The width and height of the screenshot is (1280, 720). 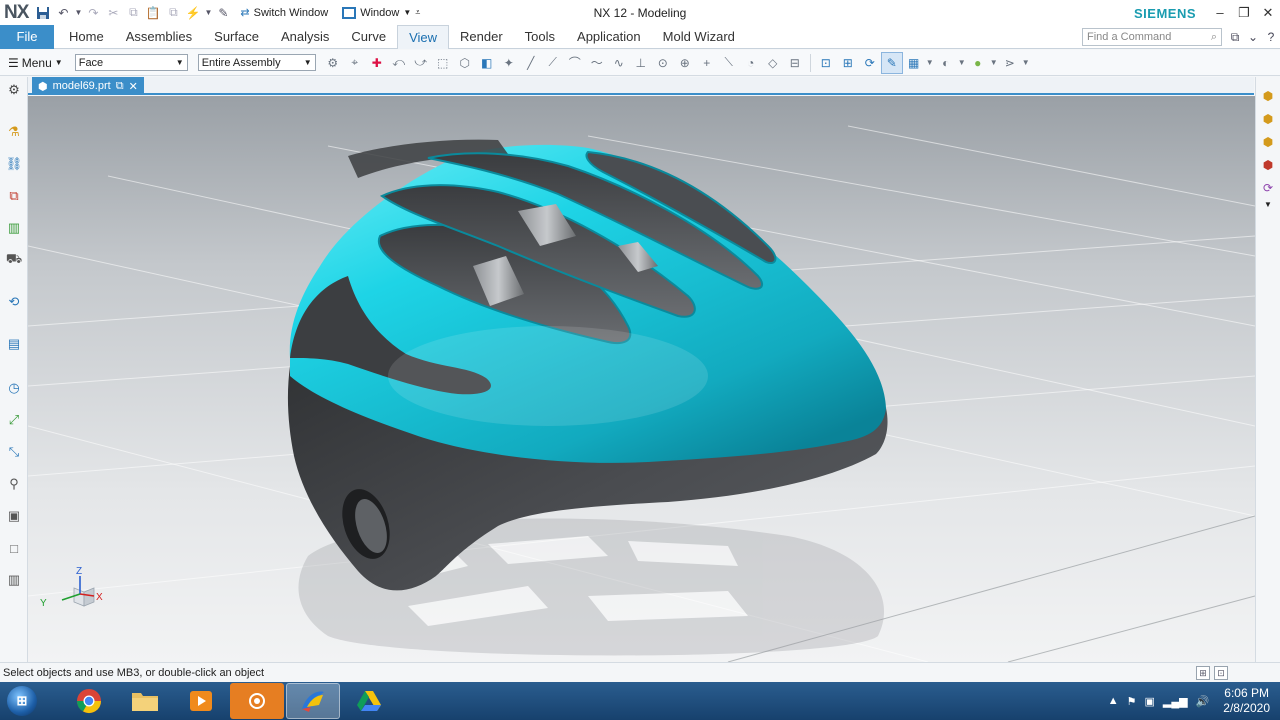 What do you see at coordinates (377, 63) in the screenshot?
I see `add-icon: ✚` at bounding box center [377, 63].